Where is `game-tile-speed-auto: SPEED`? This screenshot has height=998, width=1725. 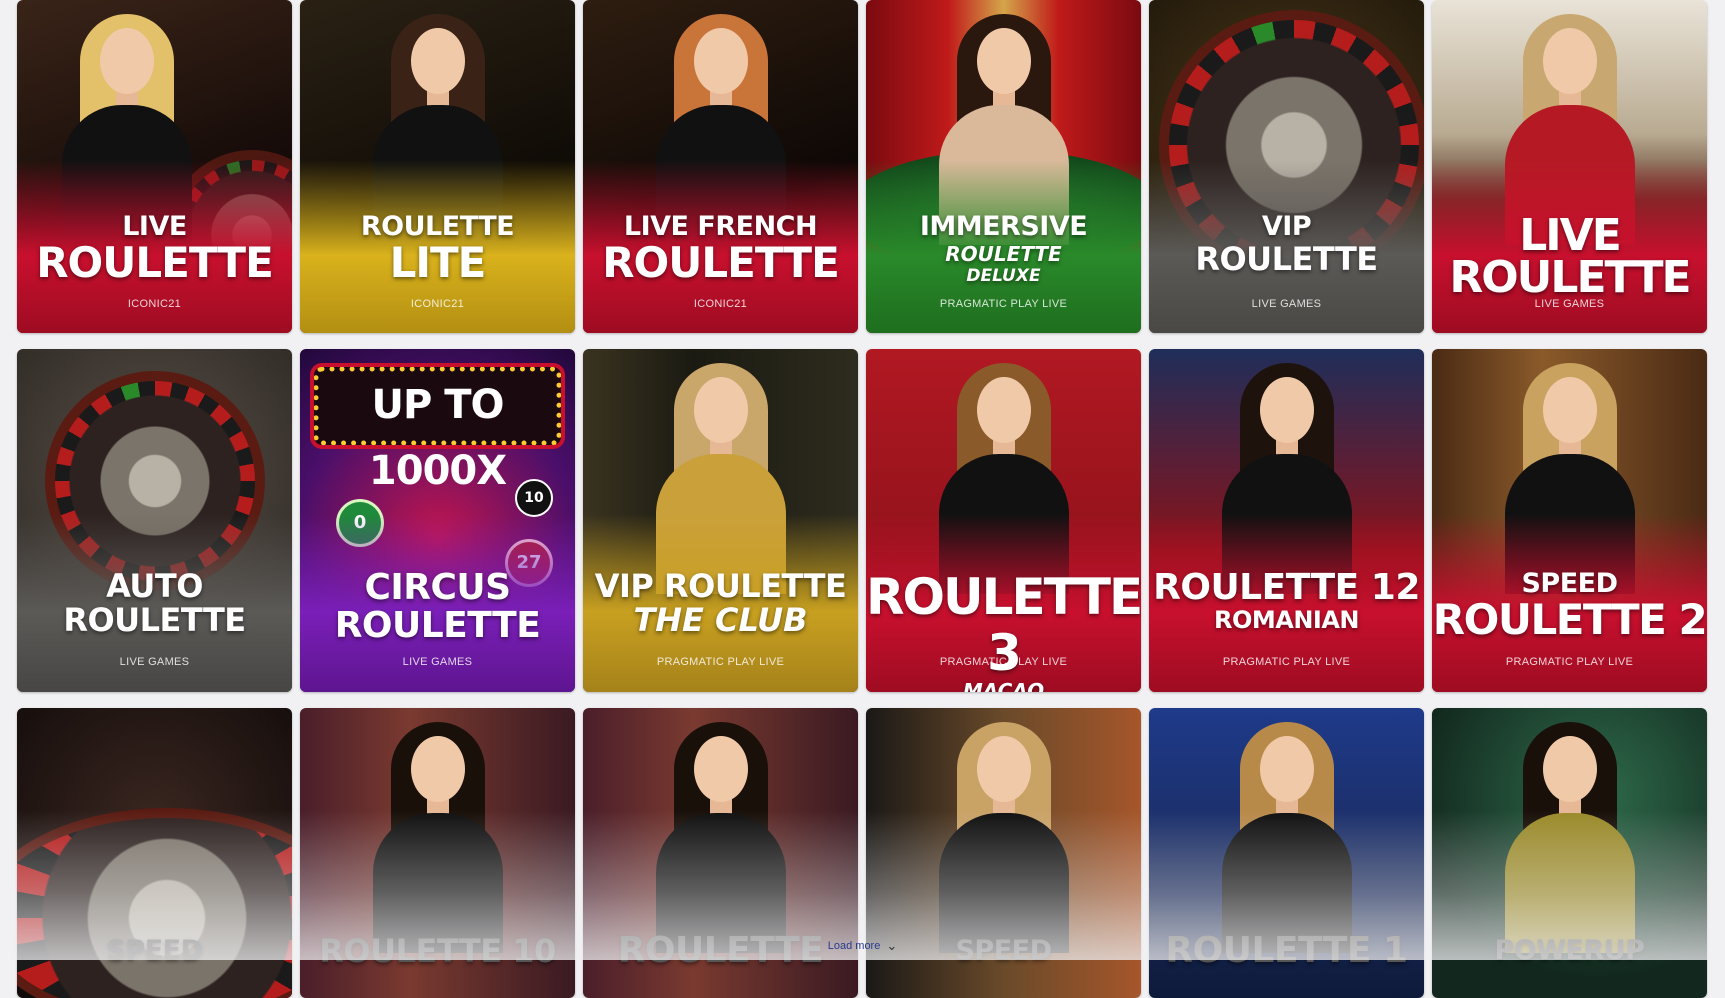 game-tile-speed-auto: SPEED is located at coordinates (154, 853).